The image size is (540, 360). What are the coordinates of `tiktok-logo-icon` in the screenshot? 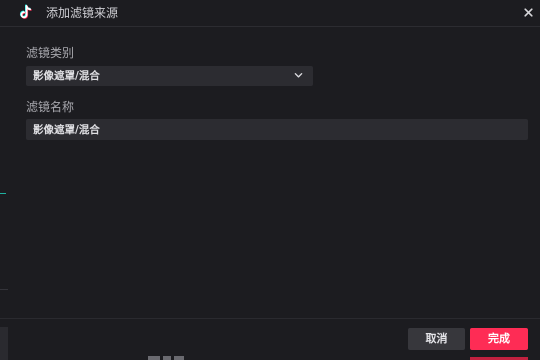 It's located at (25, 11).